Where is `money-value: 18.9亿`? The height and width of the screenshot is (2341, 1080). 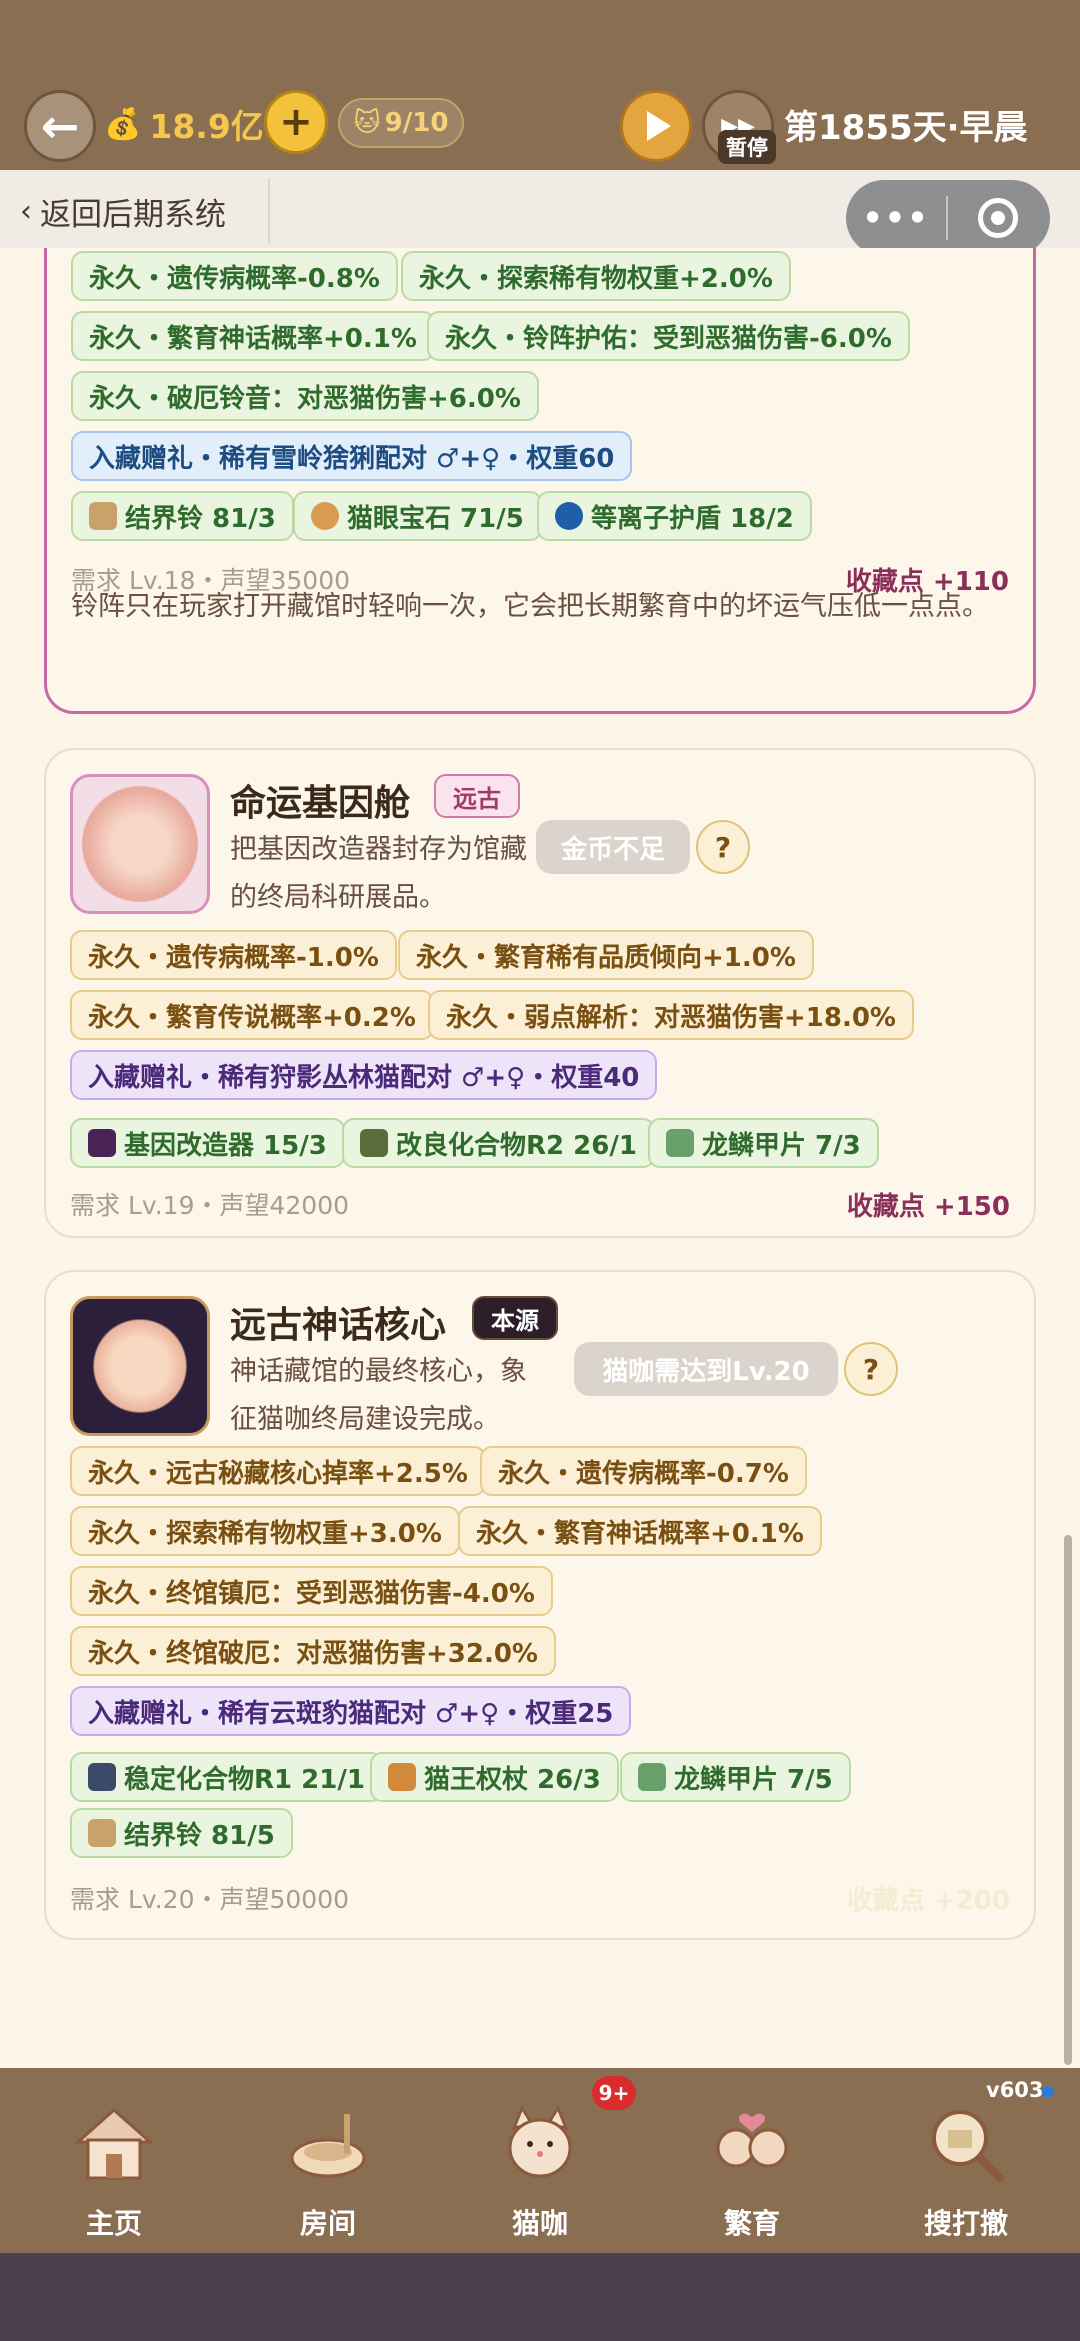 money-value: 18.9亿 is located at coordinates (206, 126).